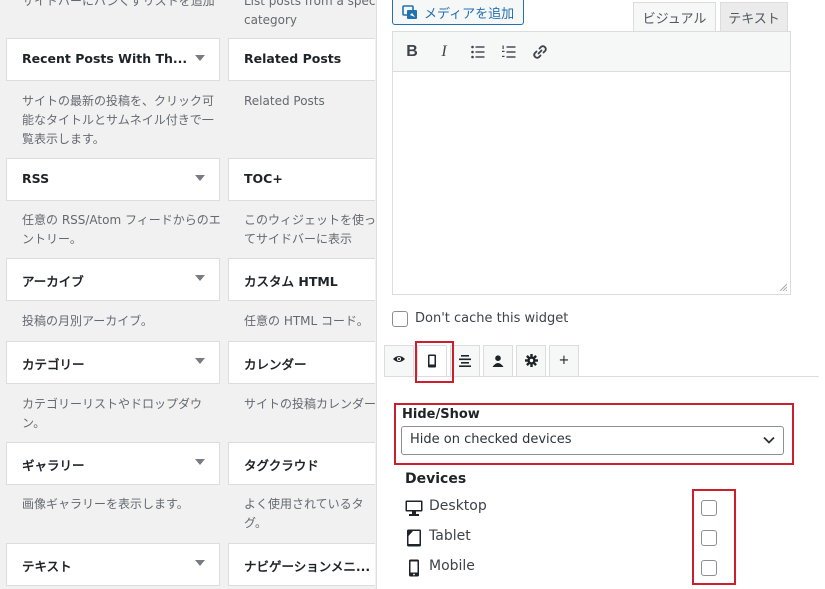 Image resolution: width=825 pixels, height=589 pixels. I want to click on plus-icon: +, so click(564, 360).